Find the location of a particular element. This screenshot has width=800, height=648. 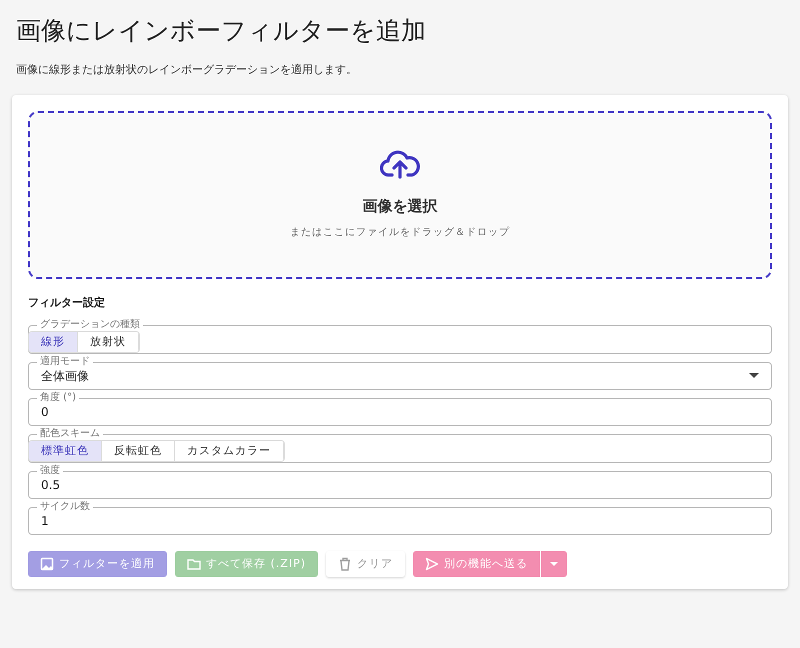

folder-icon is located at coordinates (194, 564).